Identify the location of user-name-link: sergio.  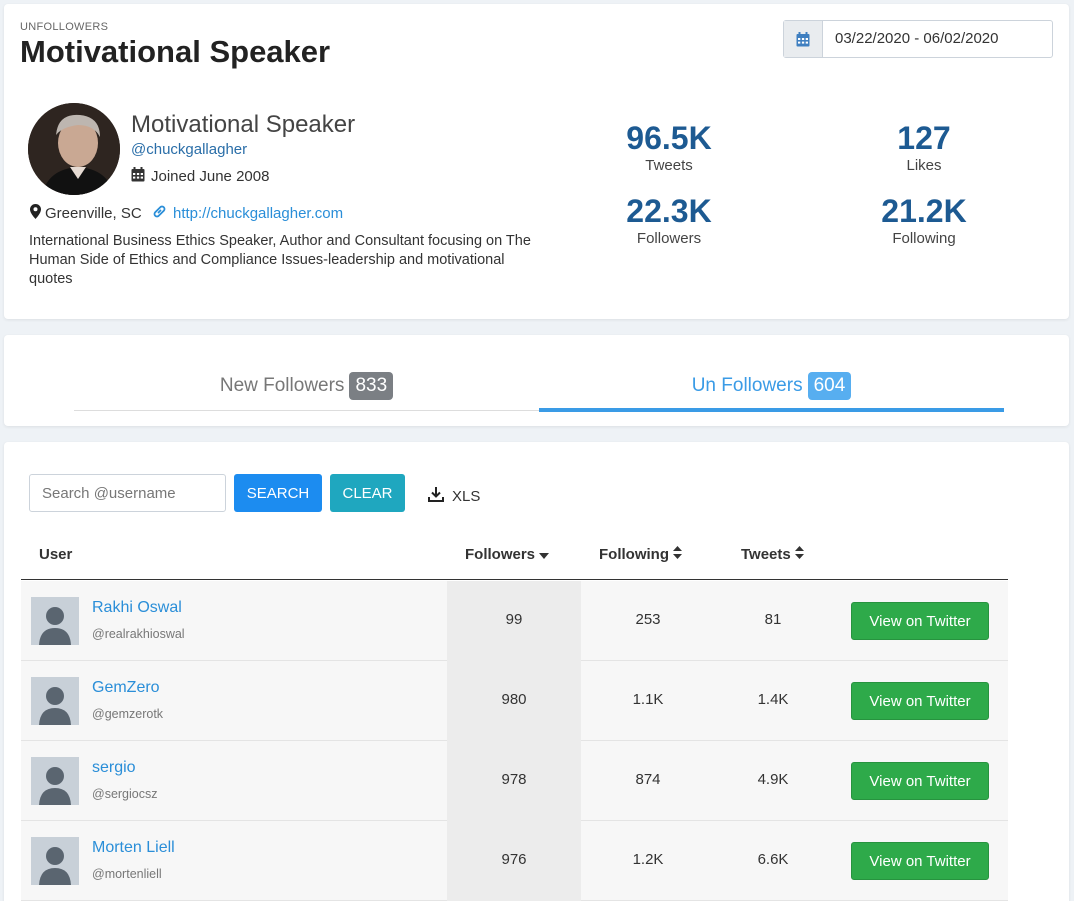
(114, 768).